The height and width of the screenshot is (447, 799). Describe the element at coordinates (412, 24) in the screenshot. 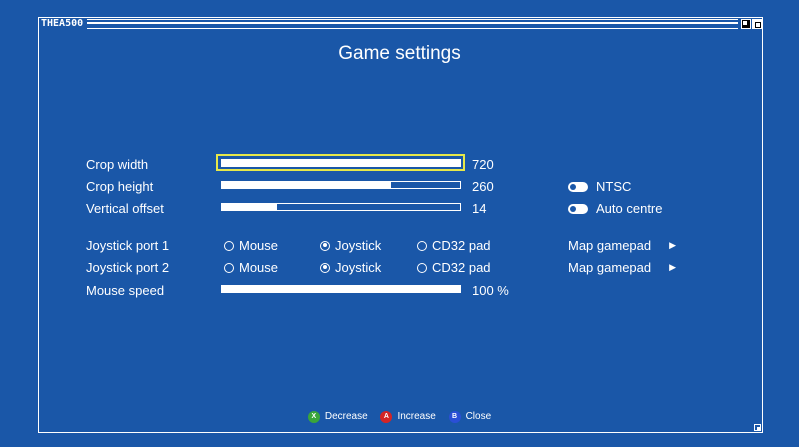

I see `title-bar-stripes` at that location.